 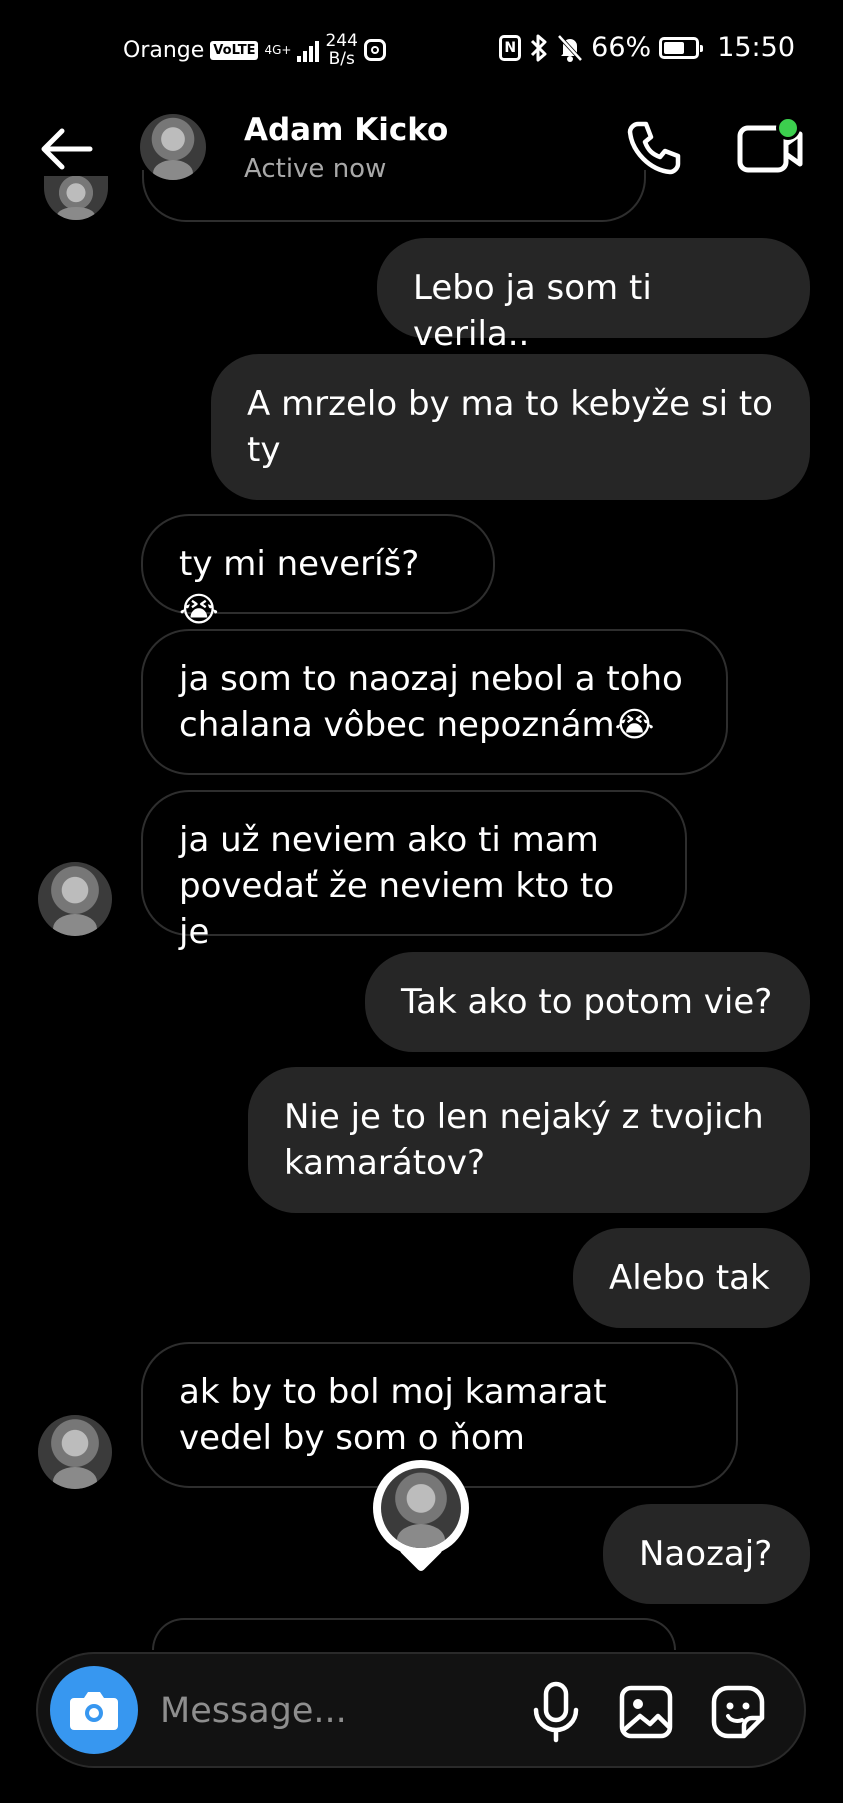 What do you see at coordinates (621, 47) in the screenshot?
I see `battery-percent: 66%` at bounding box center [621, 47].